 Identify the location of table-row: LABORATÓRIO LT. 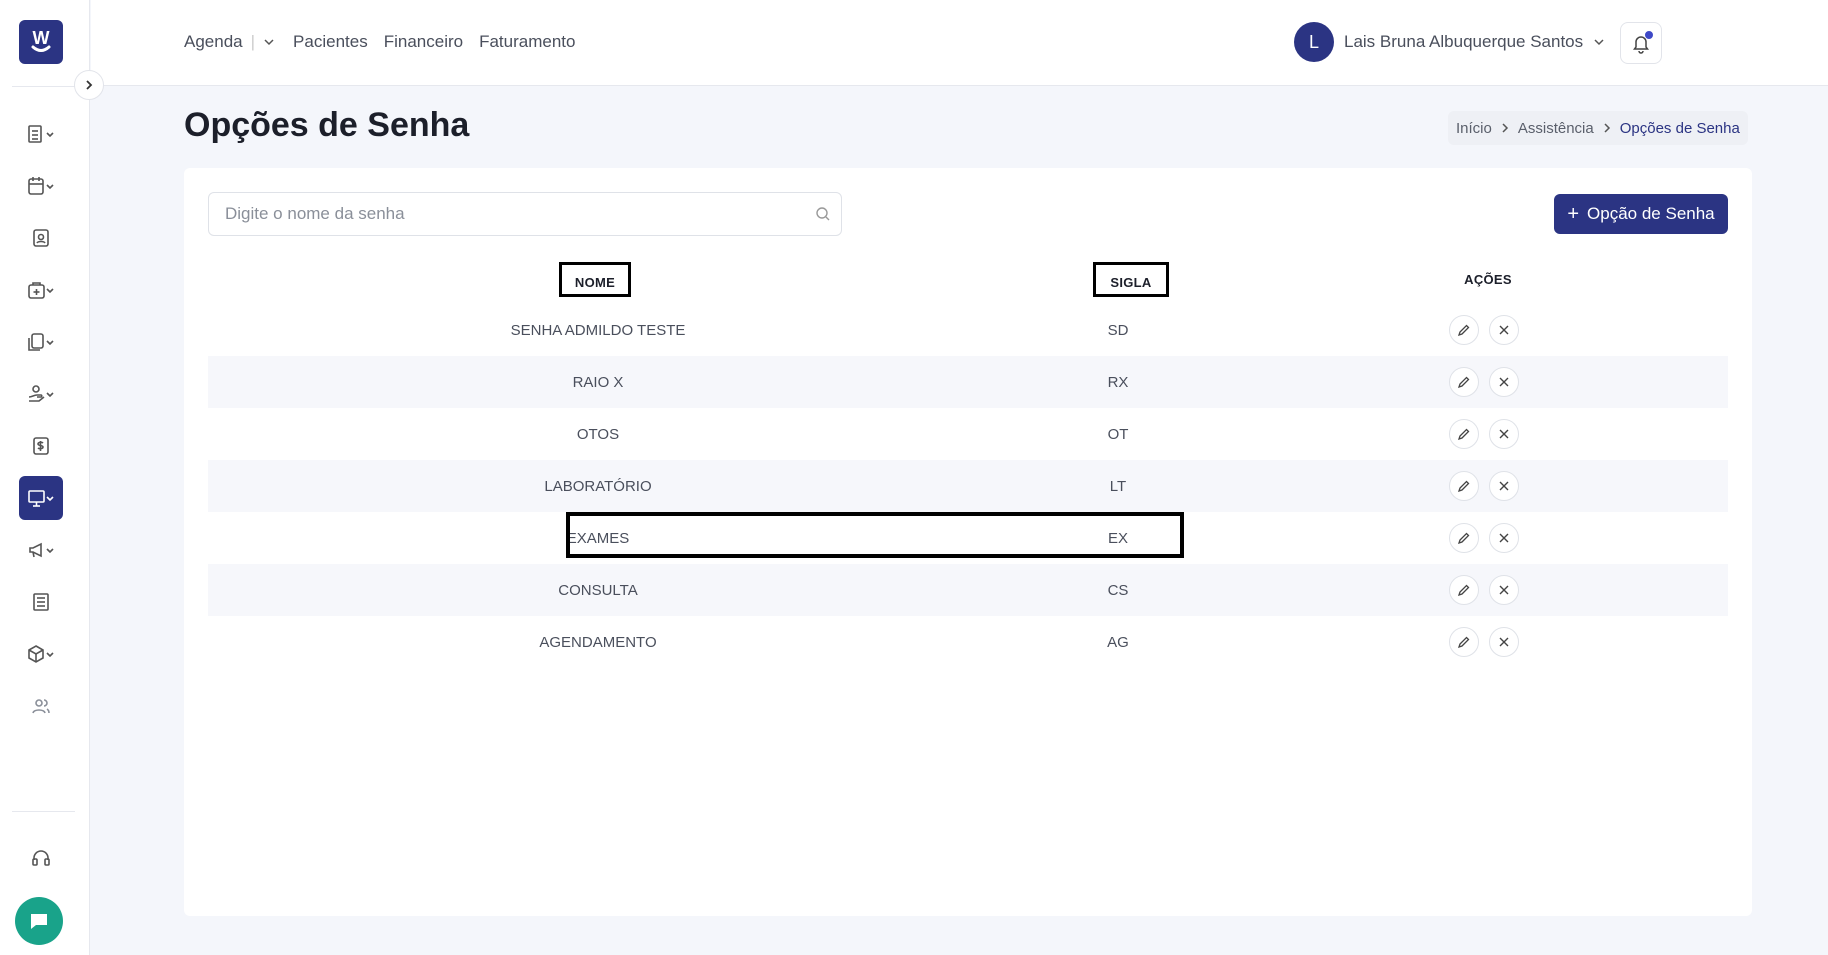
(968, 486).